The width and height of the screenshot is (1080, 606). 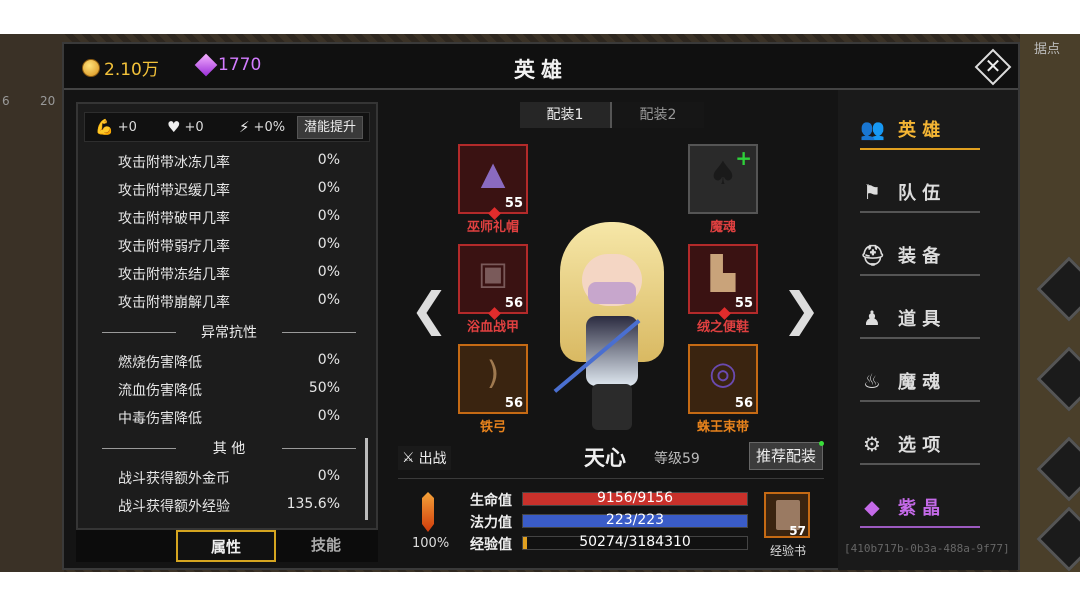 I want to click on hp-label: 生命值, so click(x=491, y=501).